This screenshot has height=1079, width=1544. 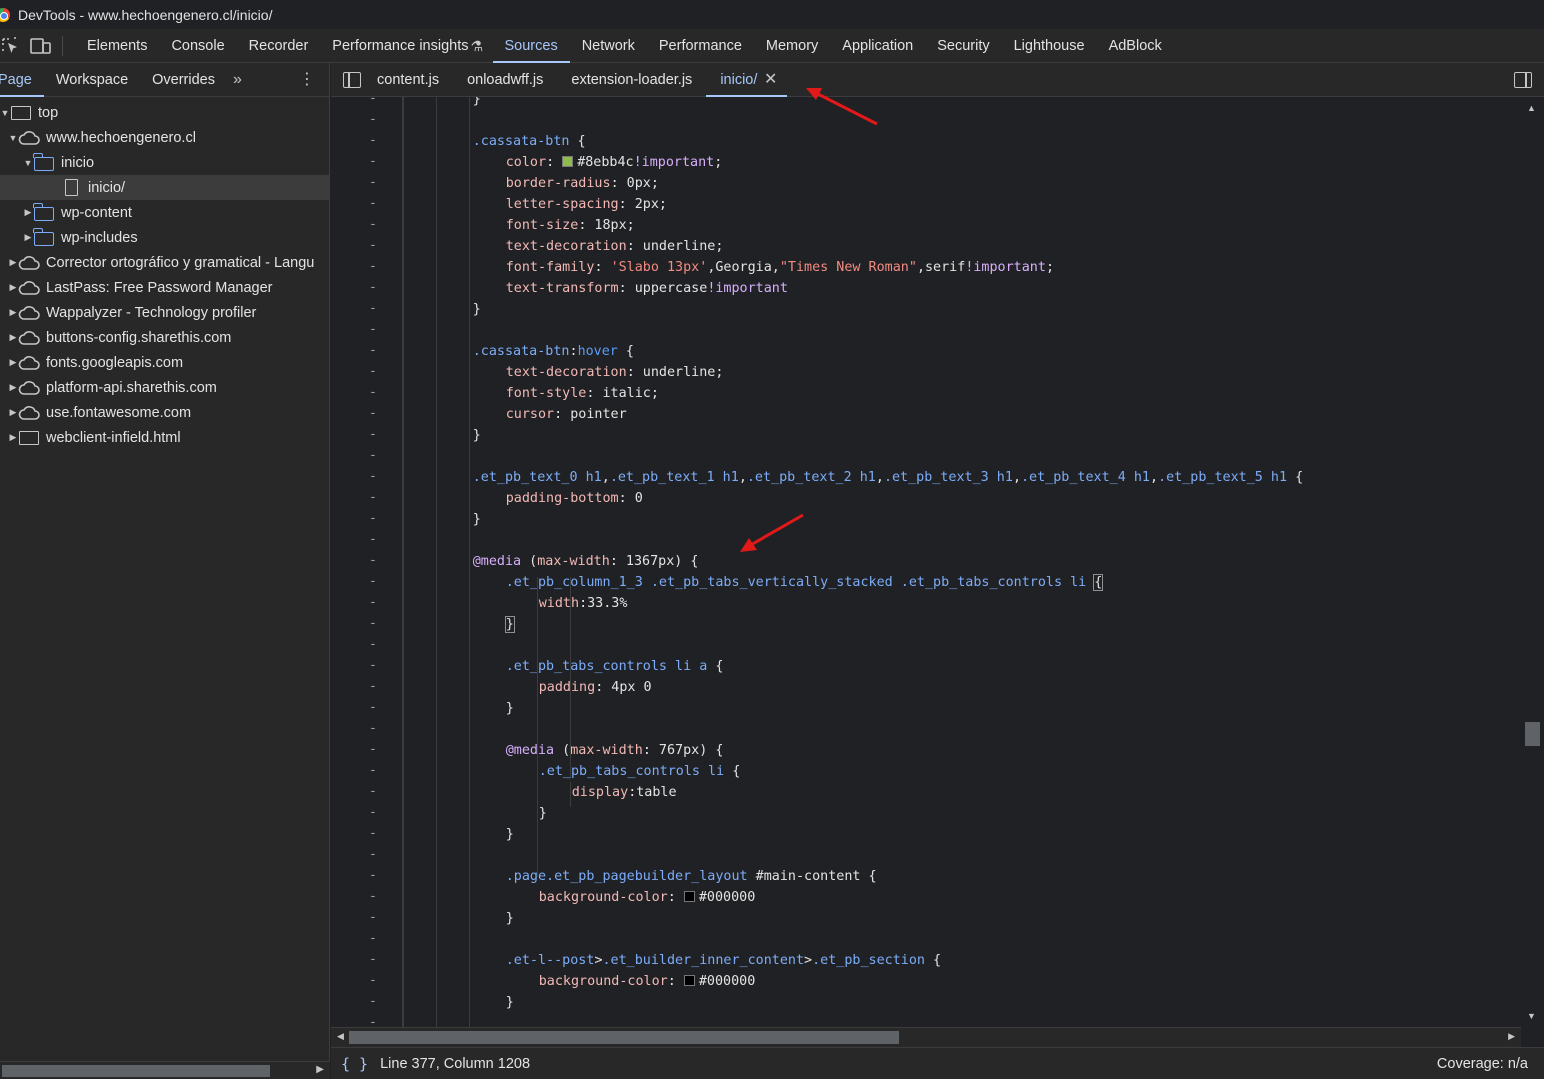 I want to click on navigator-horizontal-scrollbar: ▶, so click(x=165, y=1070).